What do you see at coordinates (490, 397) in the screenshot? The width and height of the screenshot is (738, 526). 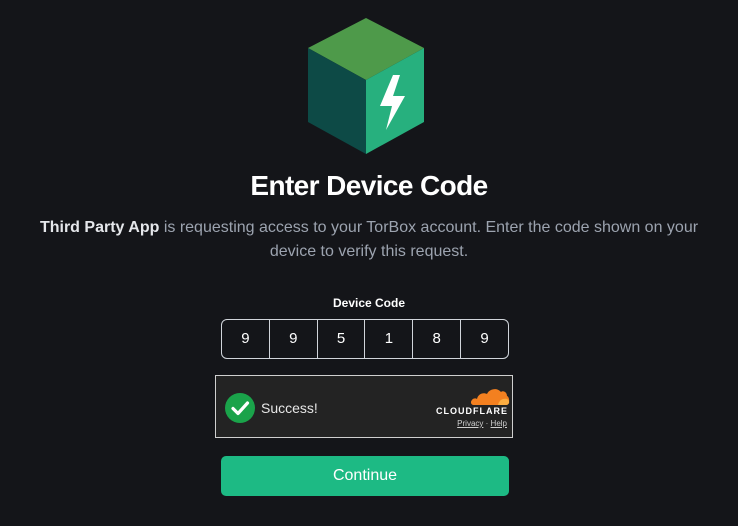 I see `cloudflare-cloud-icon` at bounding box center [490, 397].